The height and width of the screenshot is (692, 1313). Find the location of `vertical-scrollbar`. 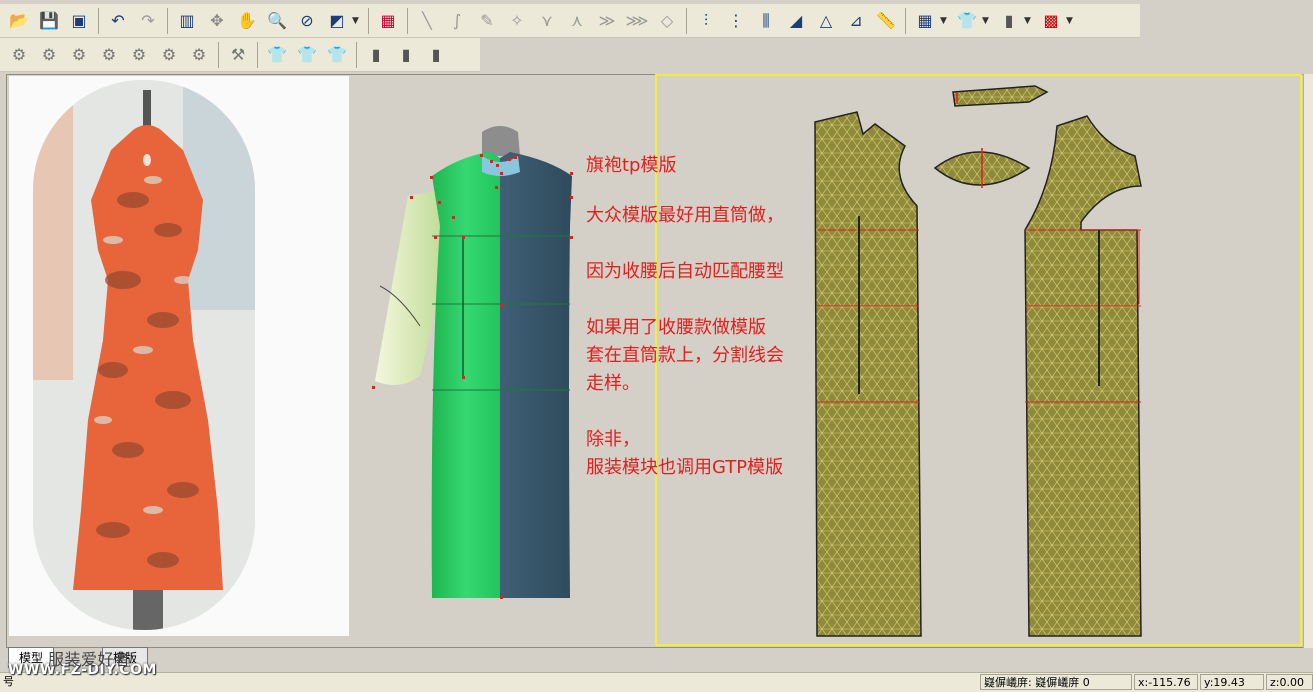

vertical-scrollbar is located at coordinates (1308, 361).